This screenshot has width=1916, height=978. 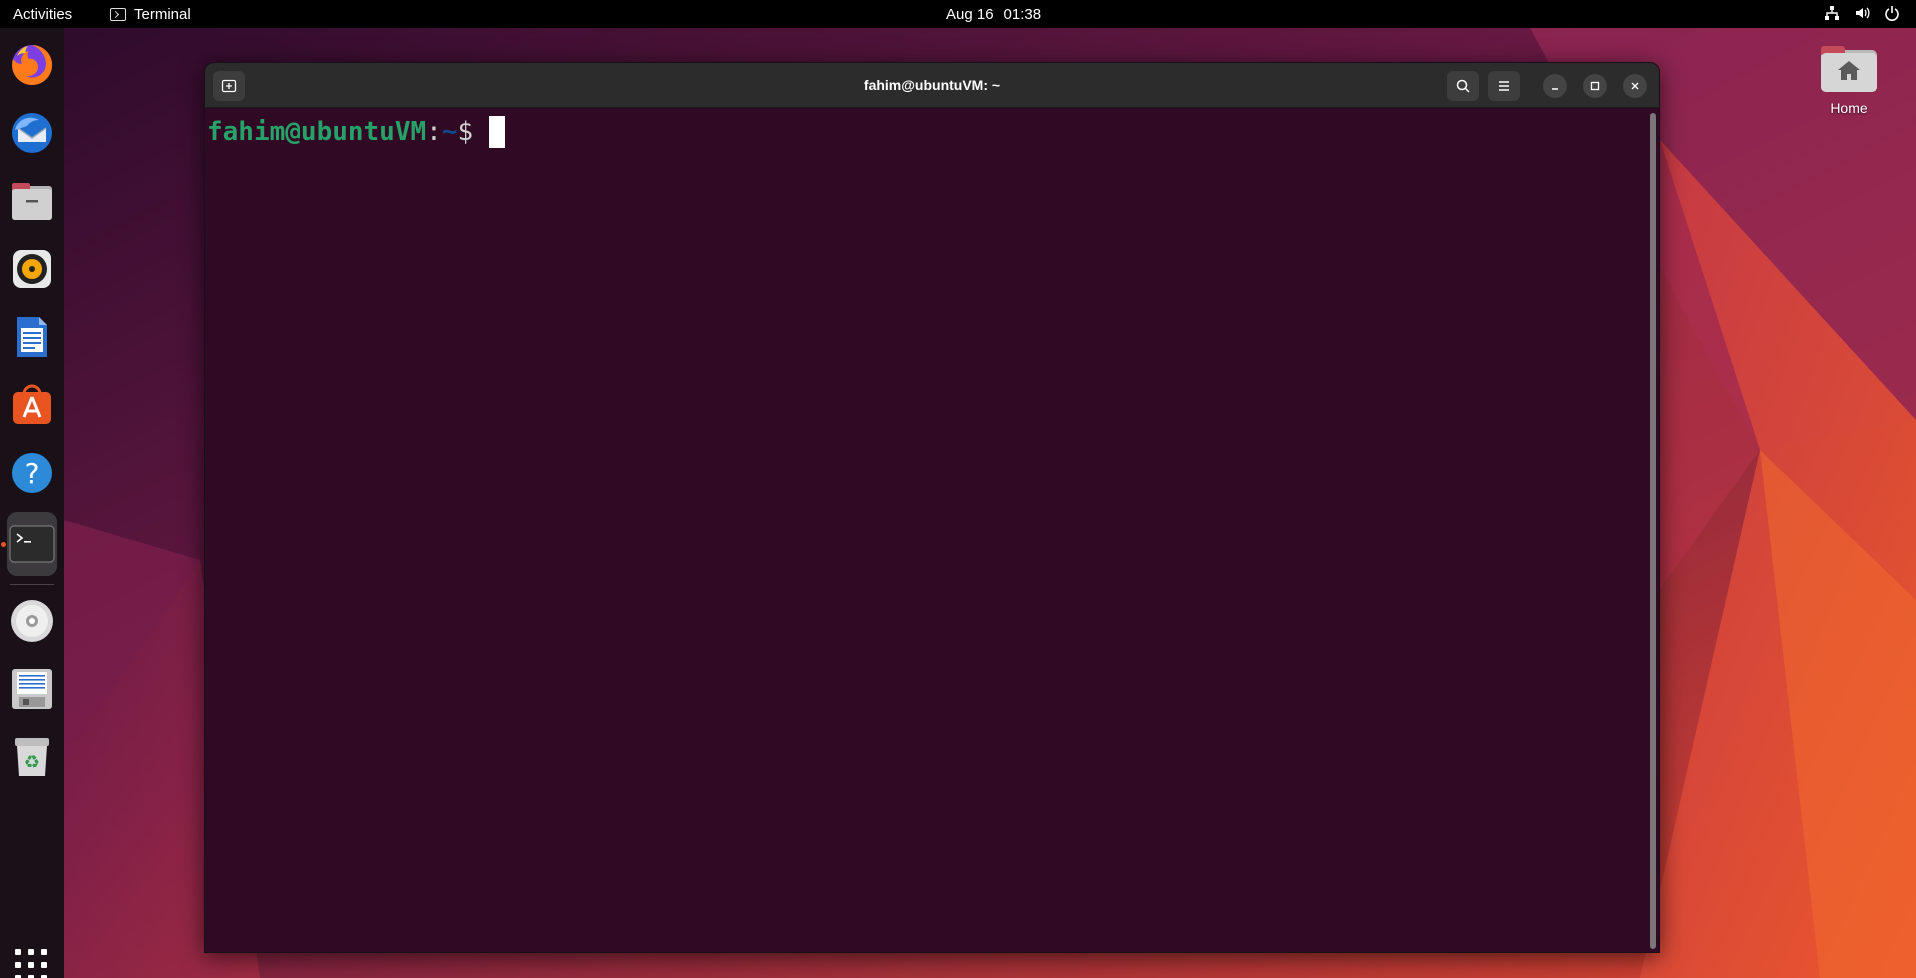 I want to click on app-menu: Terminal, so click(x=150, y=14).